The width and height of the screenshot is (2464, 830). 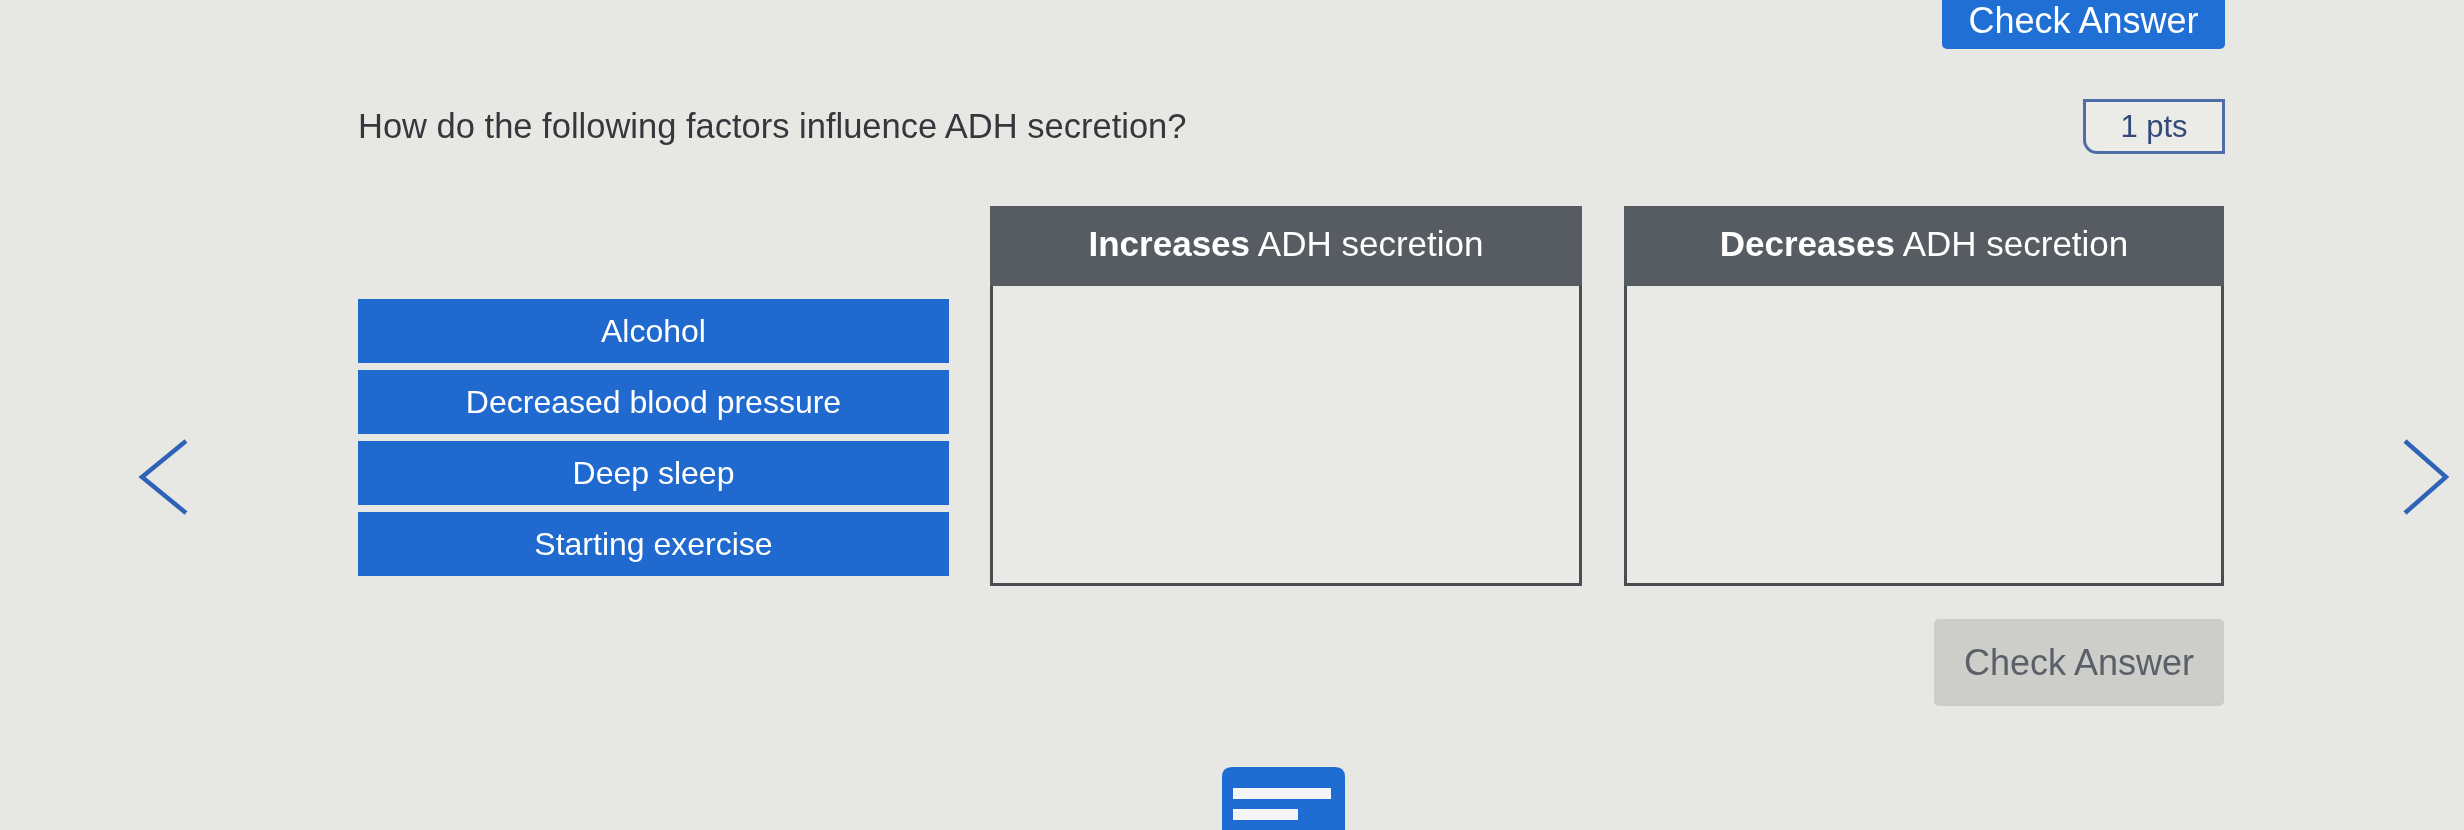 I want to click on points-label: 1 pts, so click(x=2154, y=126).